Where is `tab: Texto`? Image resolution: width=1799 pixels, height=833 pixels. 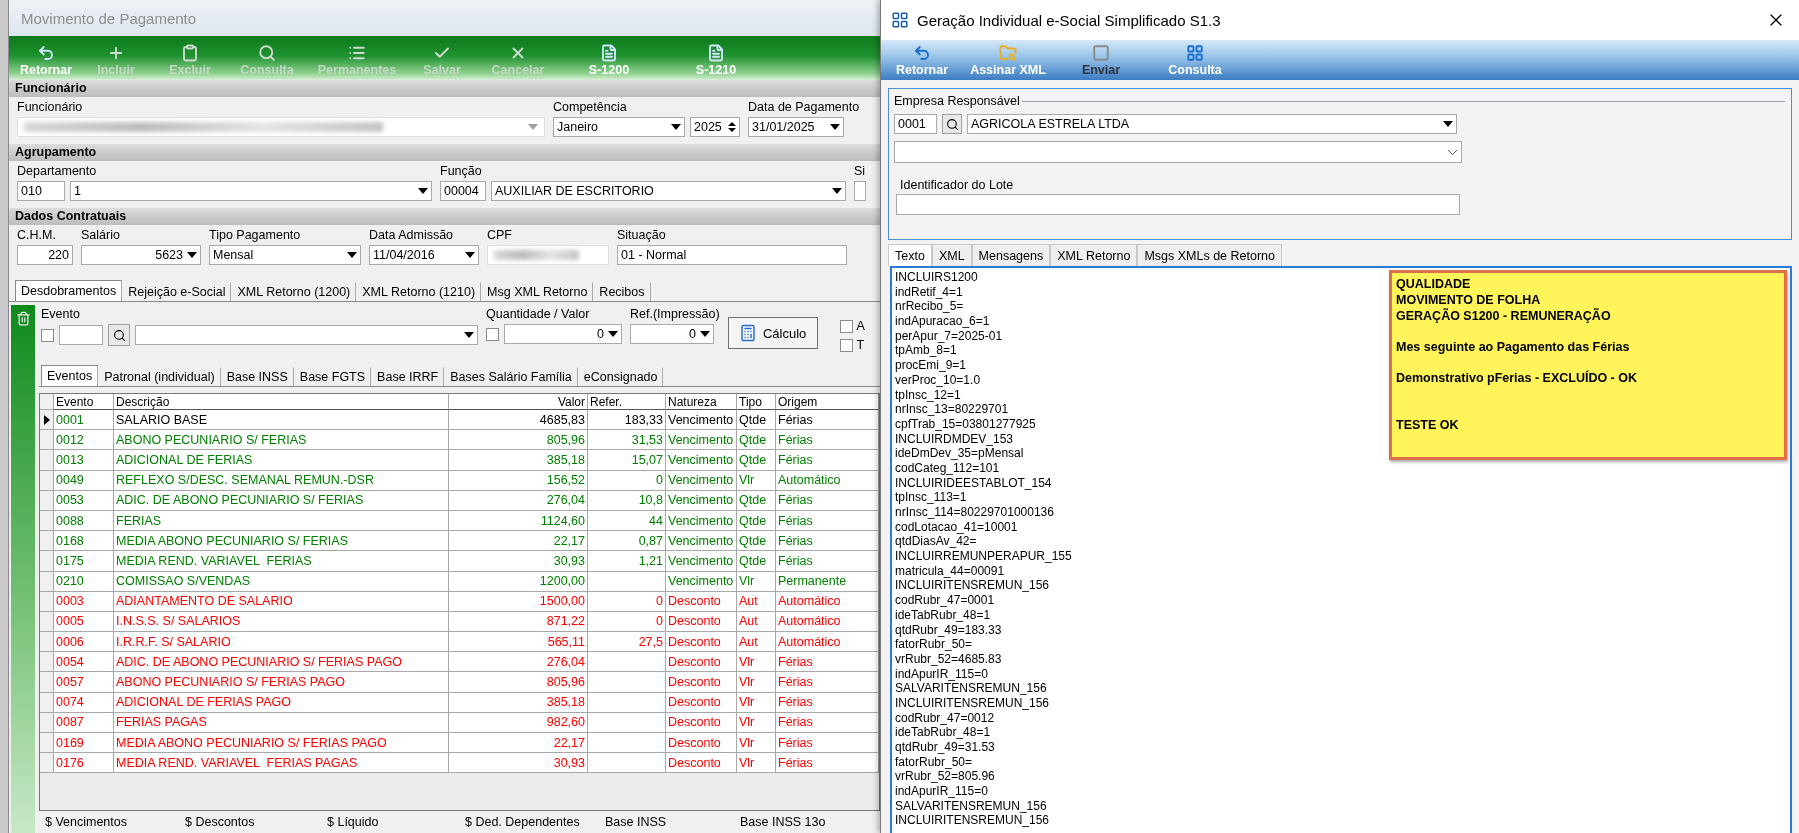
tab: Texto is located at coordinates (910, 255).